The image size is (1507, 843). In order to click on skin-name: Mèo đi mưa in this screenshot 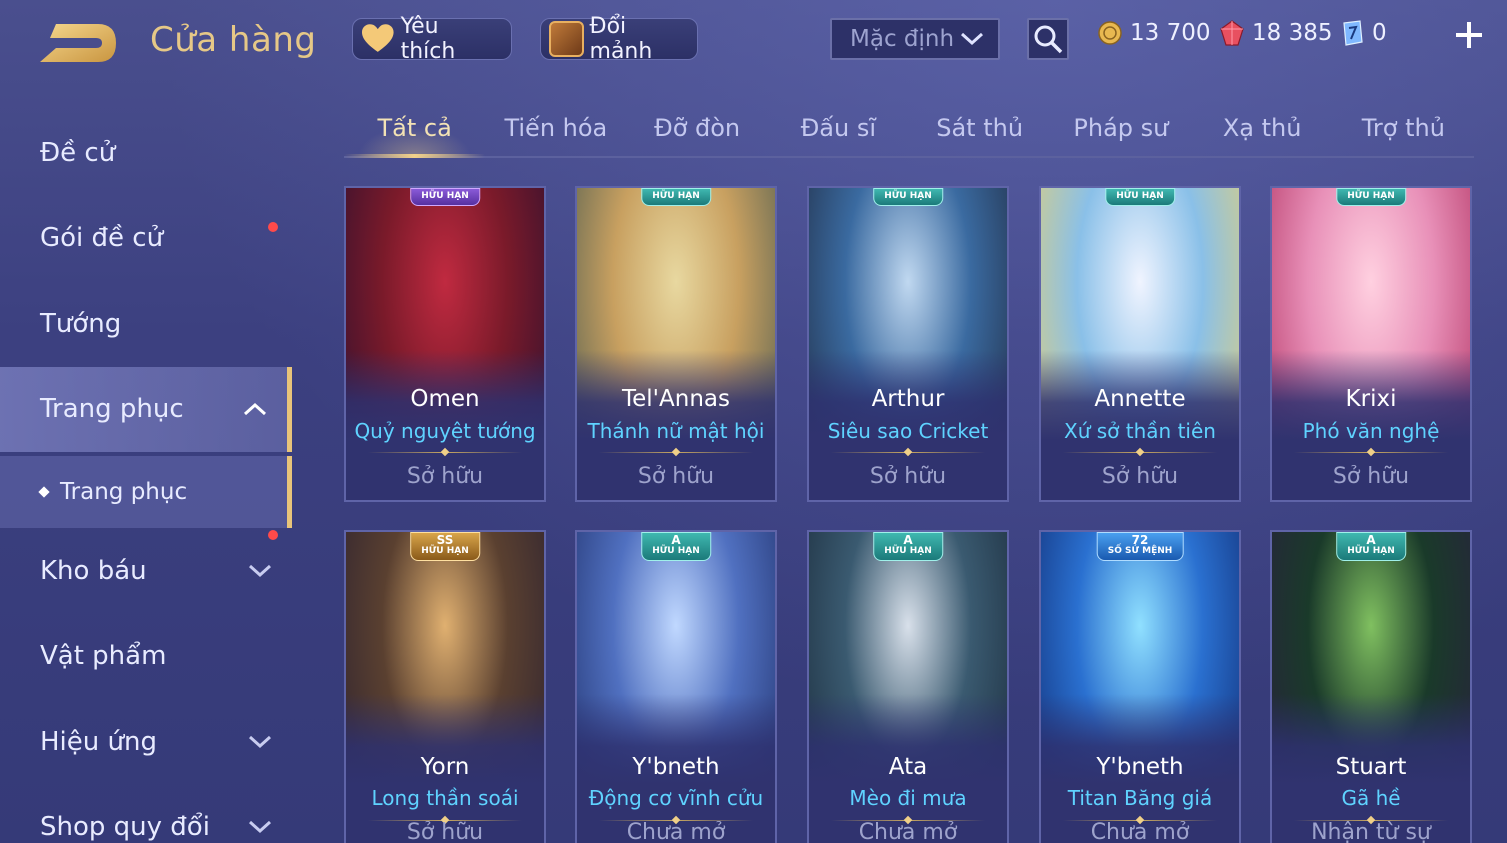, I will do `click(908, 798)`.